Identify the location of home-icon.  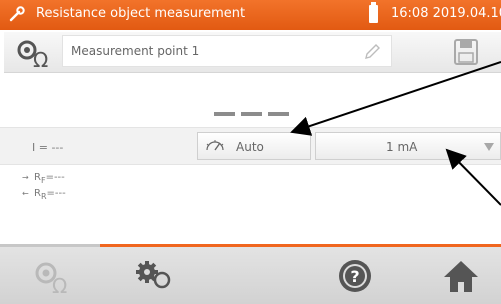
(461, 276).